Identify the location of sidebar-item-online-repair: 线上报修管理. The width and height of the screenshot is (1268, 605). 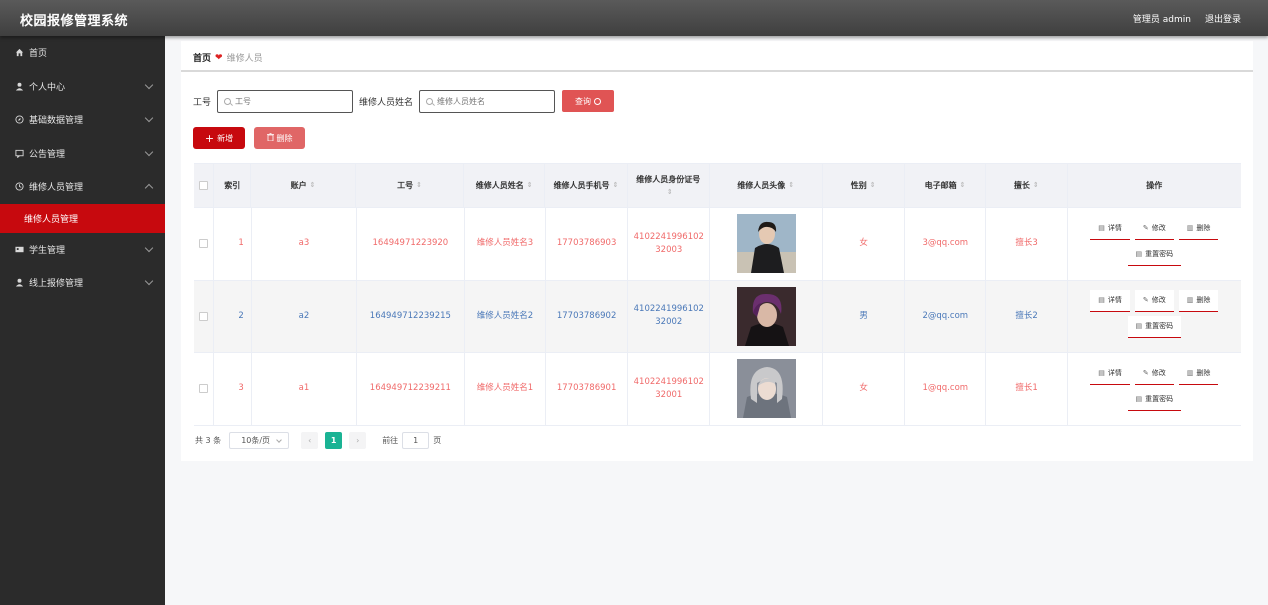
(82, 283).